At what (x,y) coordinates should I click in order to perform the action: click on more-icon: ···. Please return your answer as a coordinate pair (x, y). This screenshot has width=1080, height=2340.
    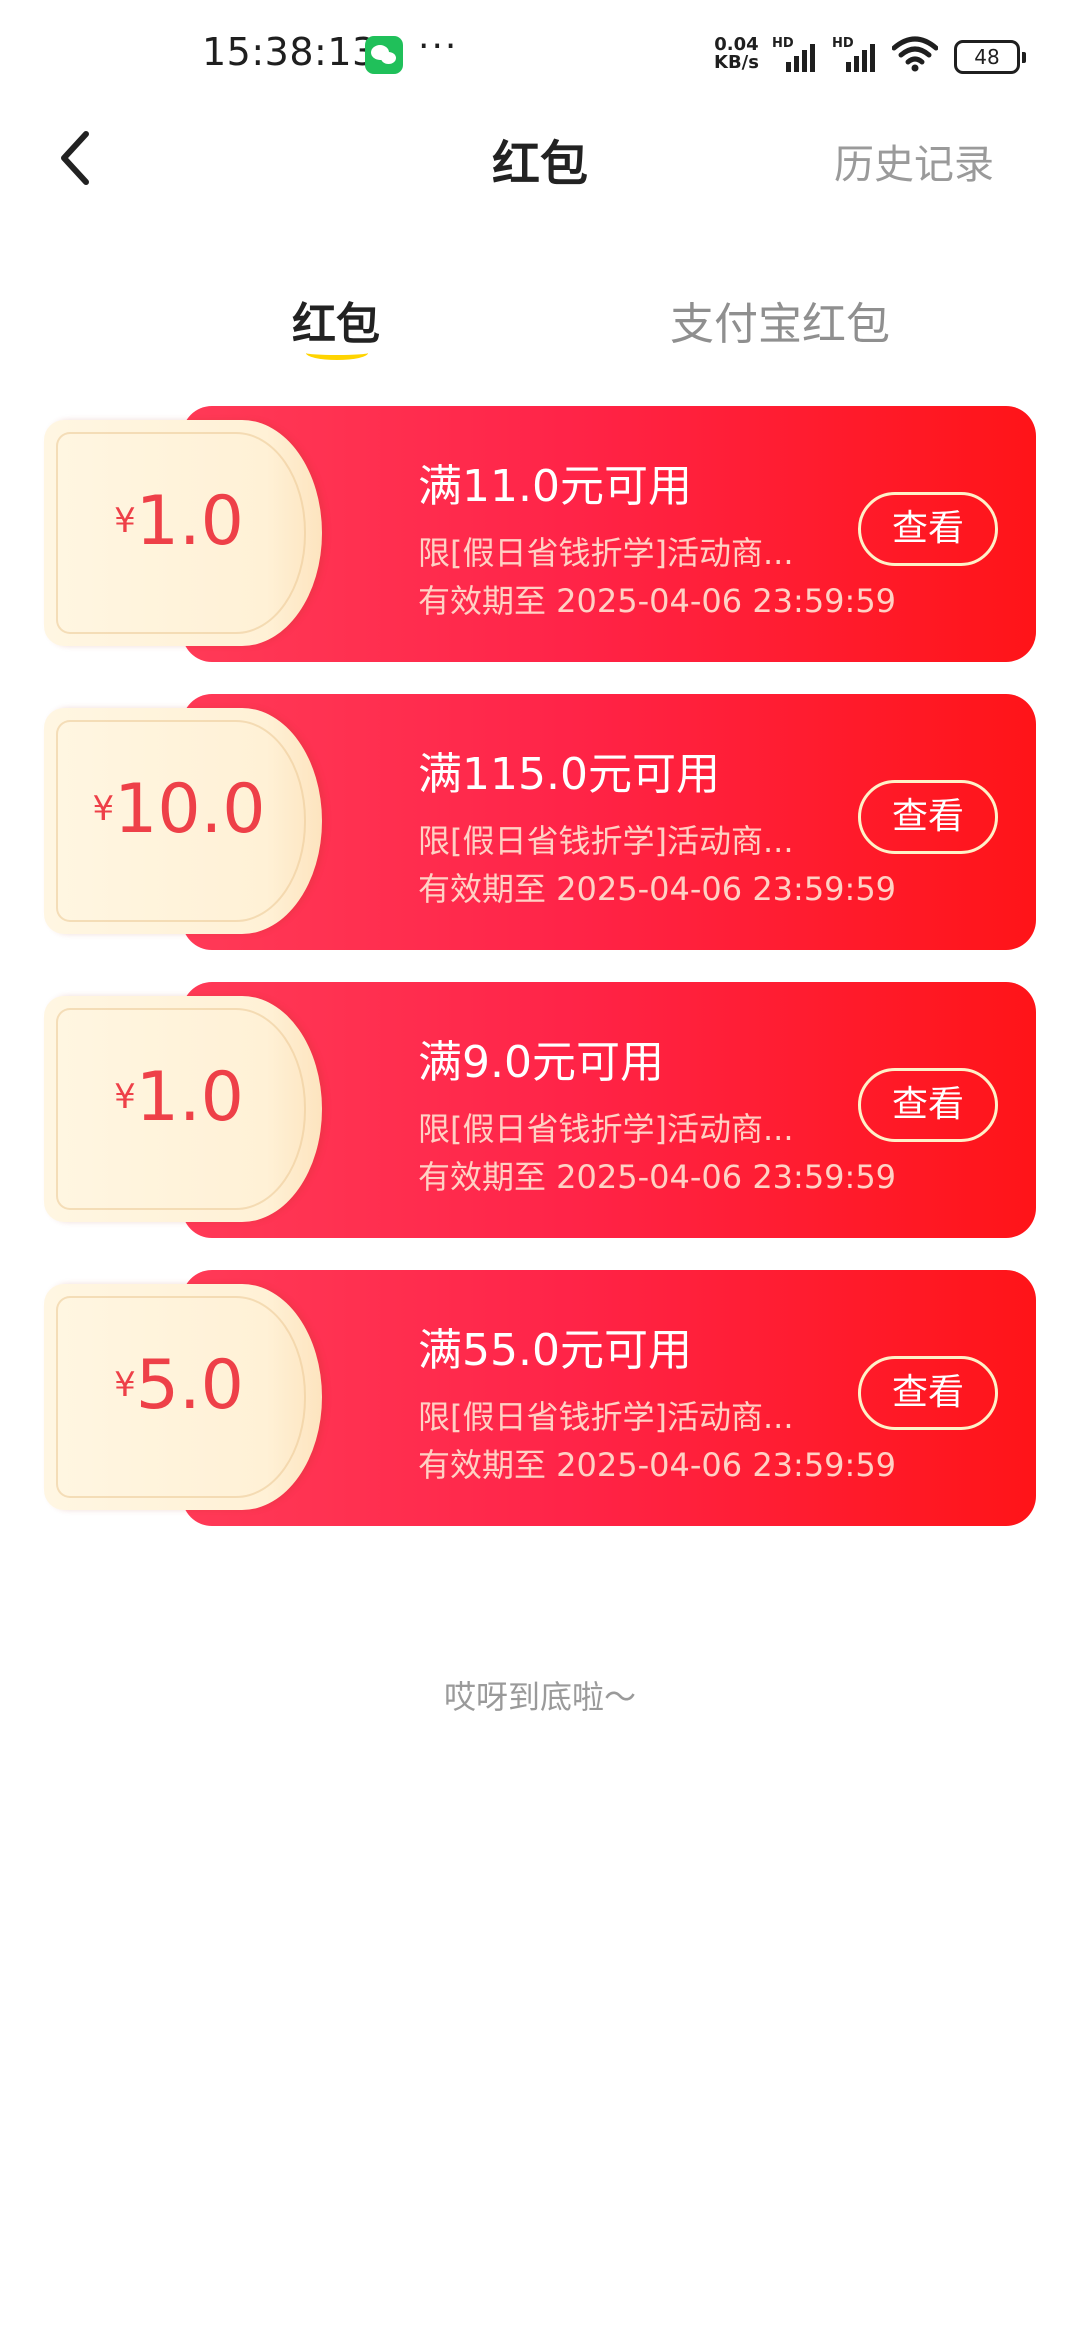
    Looking at the image, I should click on (438, 46).